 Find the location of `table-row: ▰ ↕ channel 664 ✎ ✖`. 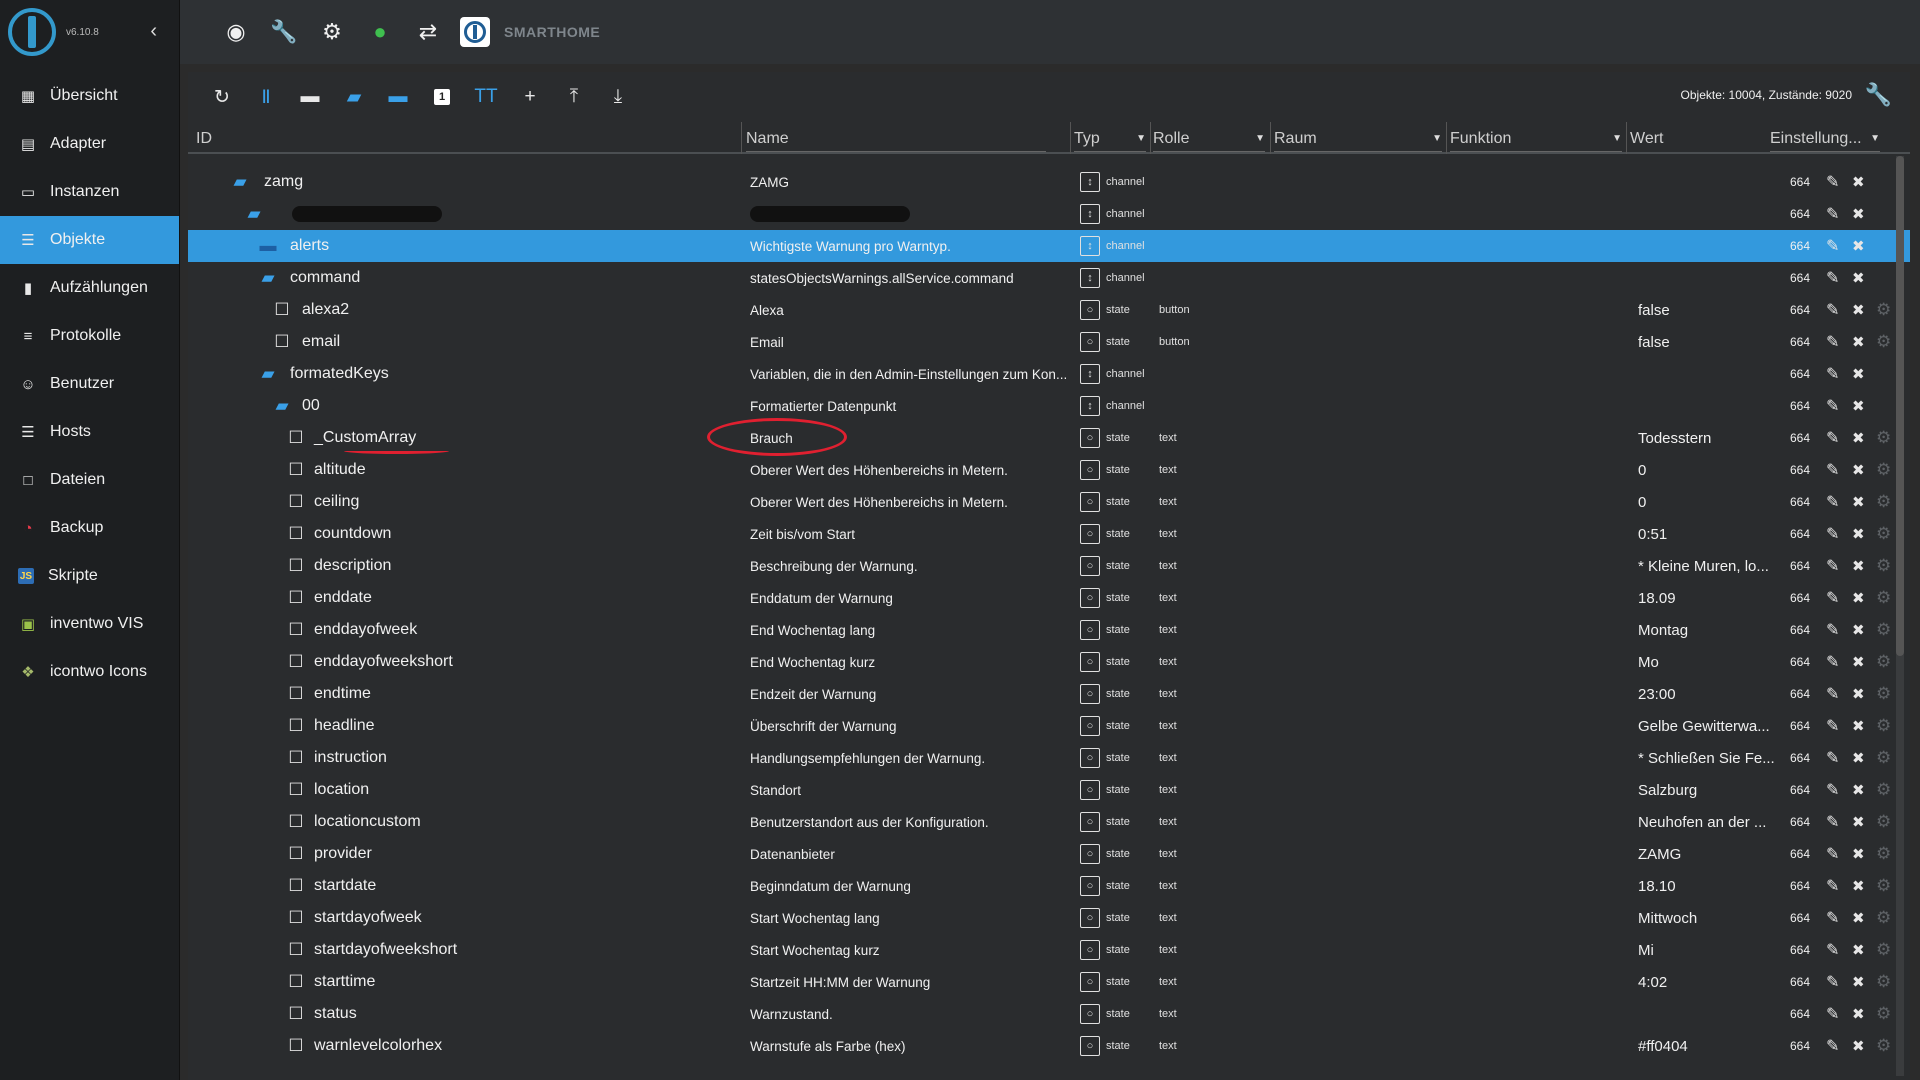

table-row: ▰ ↕ channel 664 ✎ ✖ is located at coordinates (1049, 214).